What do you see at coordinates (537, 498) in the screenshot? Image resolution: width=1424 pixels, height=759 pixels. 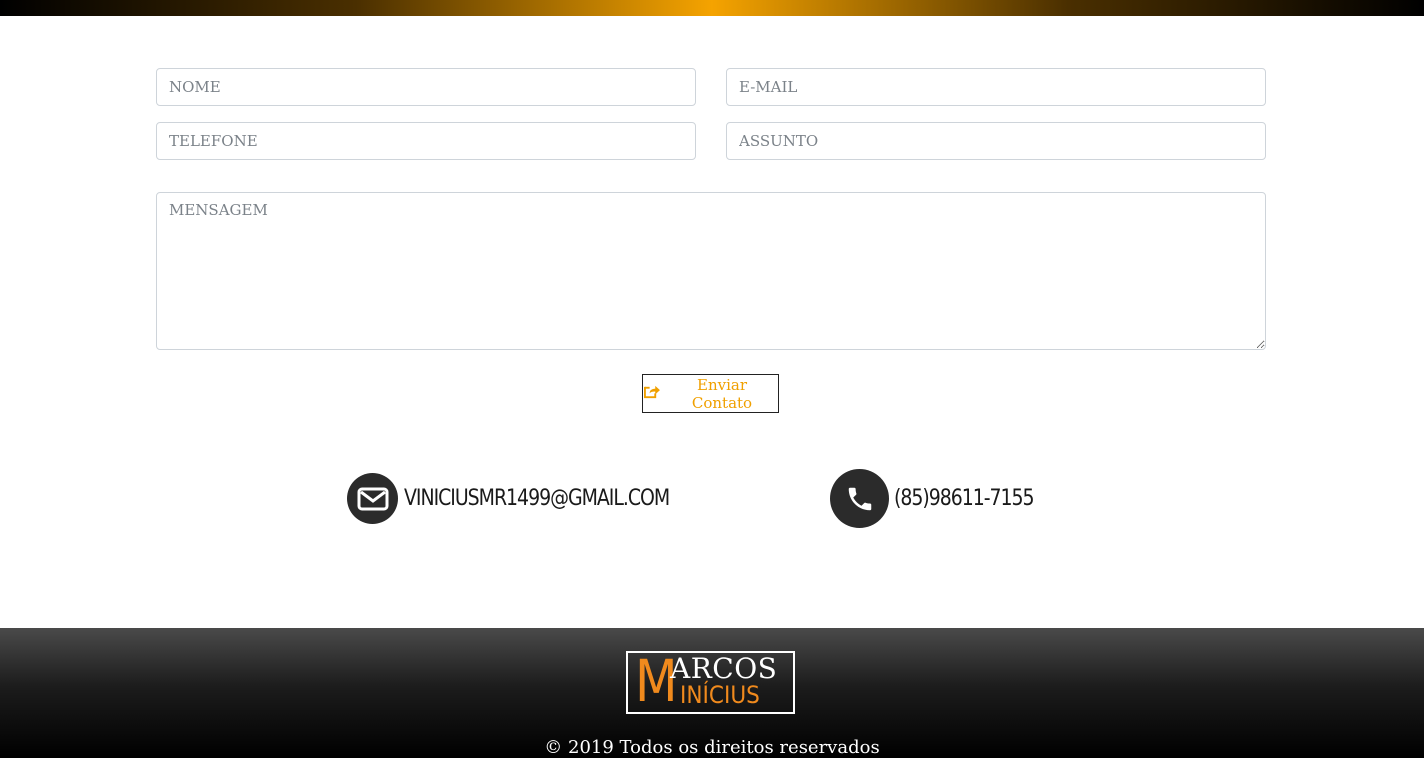 I see `contact-email-text: VINICIUSMR1499@GMAIL.COM` at bounding box center [537, 498].